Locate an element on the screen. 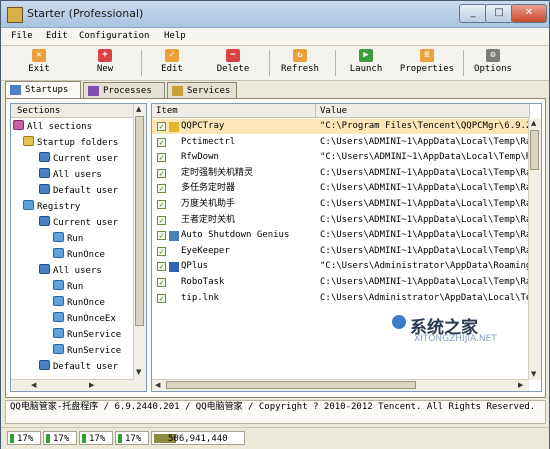  list-vertical-scrollbar: ▲ ▼ is located at coordinates (534, 249).